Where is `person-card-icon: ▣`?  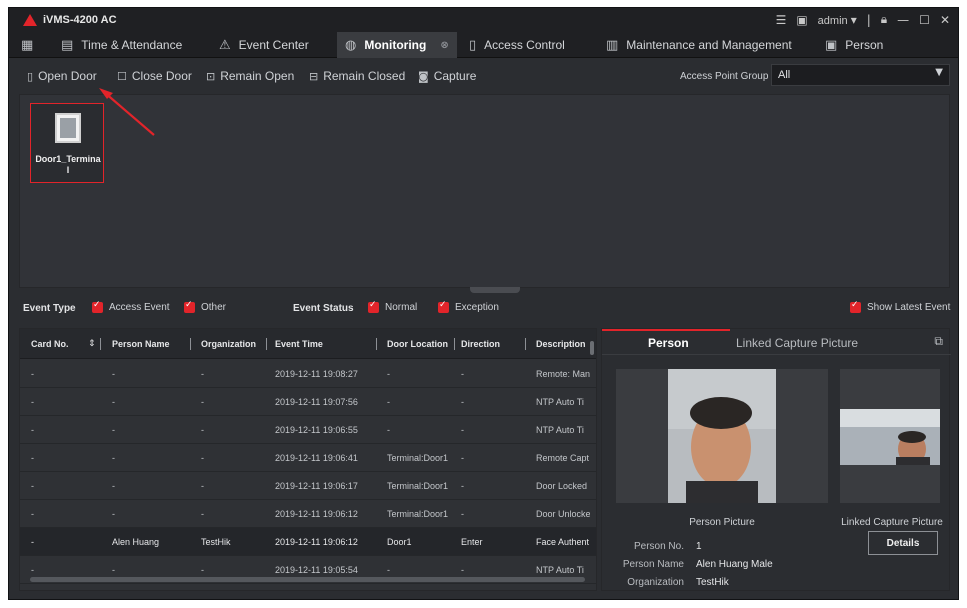
person-card-icon: ▣ is located at coordinates (831, 45).